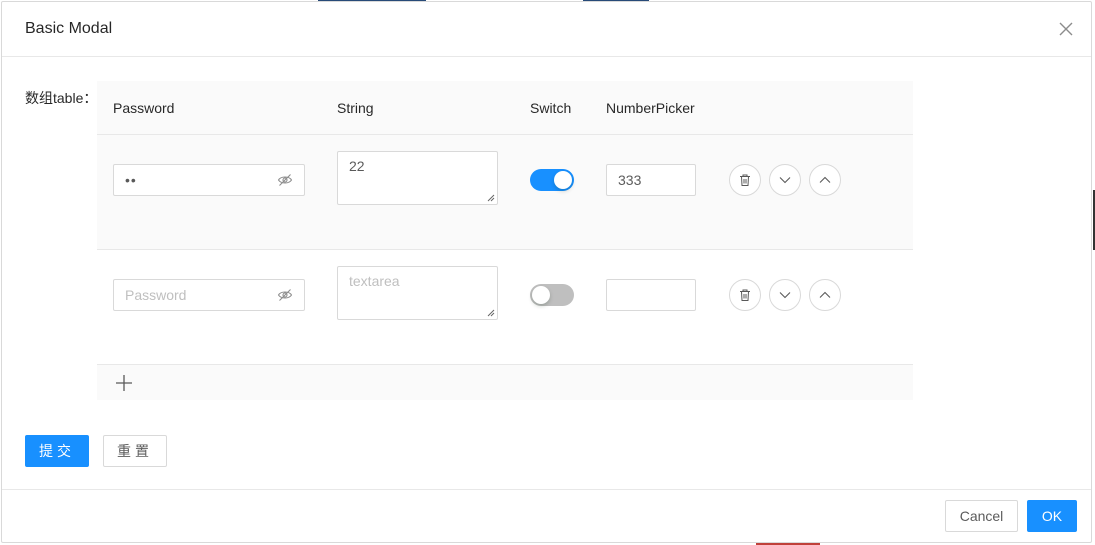  I want to click on modal-title: Basic Modal, so click(69, 28).